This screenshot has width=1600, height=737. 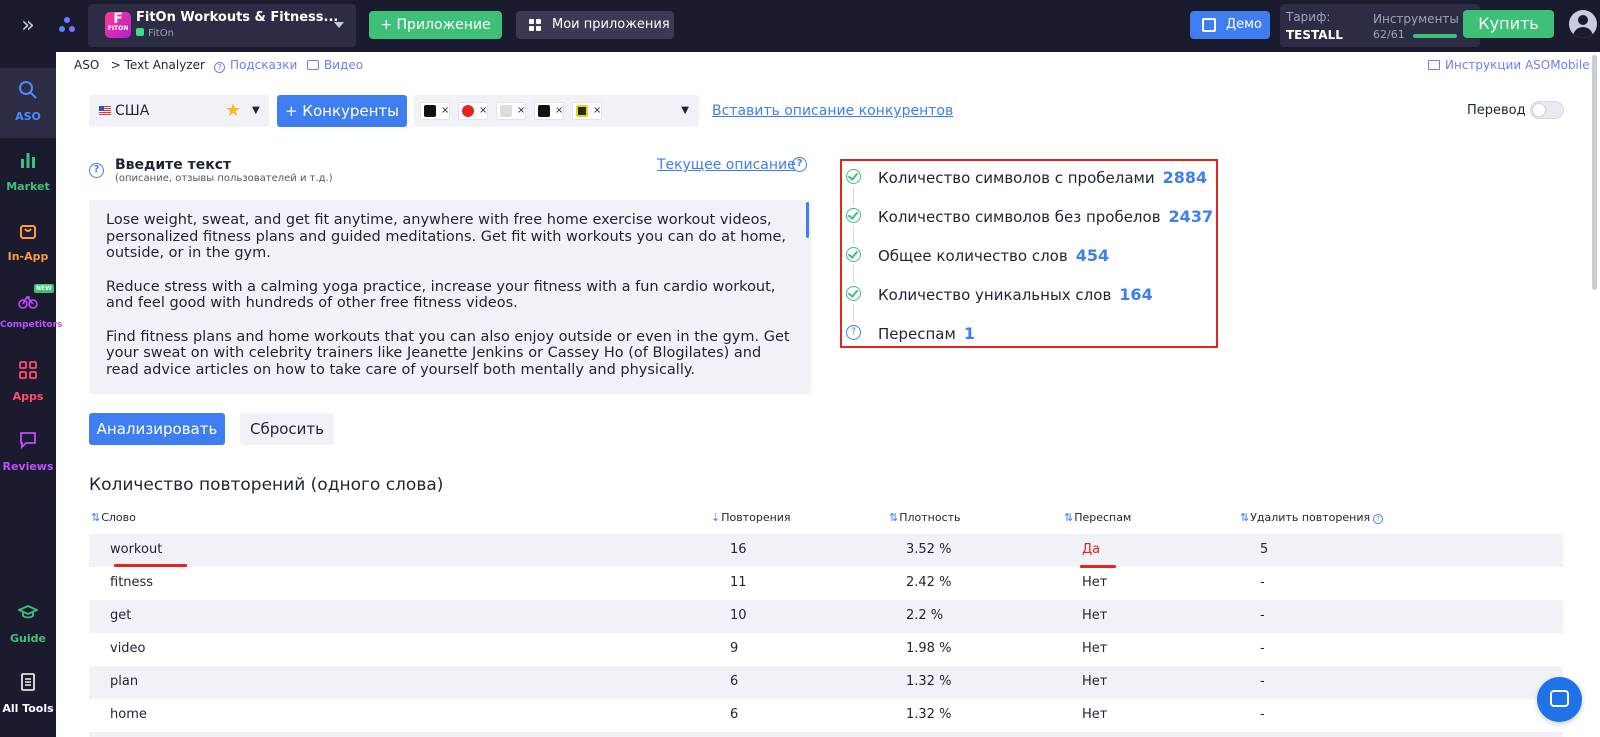 I want to click on shopping-bag-icon, so click(x=28, y=232).